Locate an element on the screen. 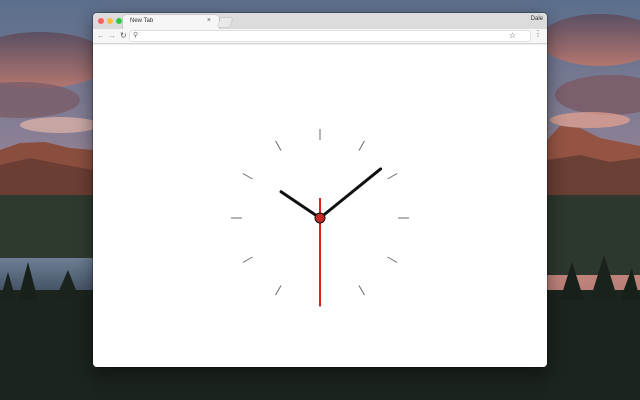 The image size is (640, 400). clock-center-cap is located at coordinates (320, 218).